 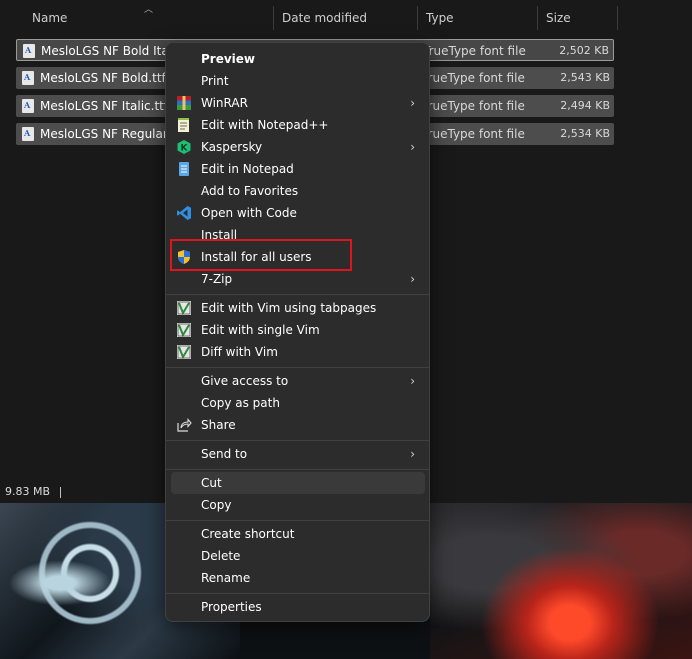 What do you see at coordinates (228, 59) in the screenshot?
I see `menu-item-label: Preview` at bounding box center [228, 59].